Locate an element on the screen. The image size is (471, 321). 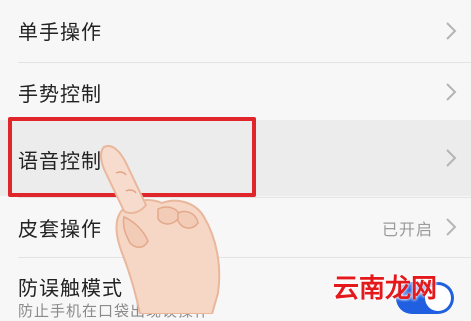
watermark-text: 云南龙网 is located at coordinates (385, 289).